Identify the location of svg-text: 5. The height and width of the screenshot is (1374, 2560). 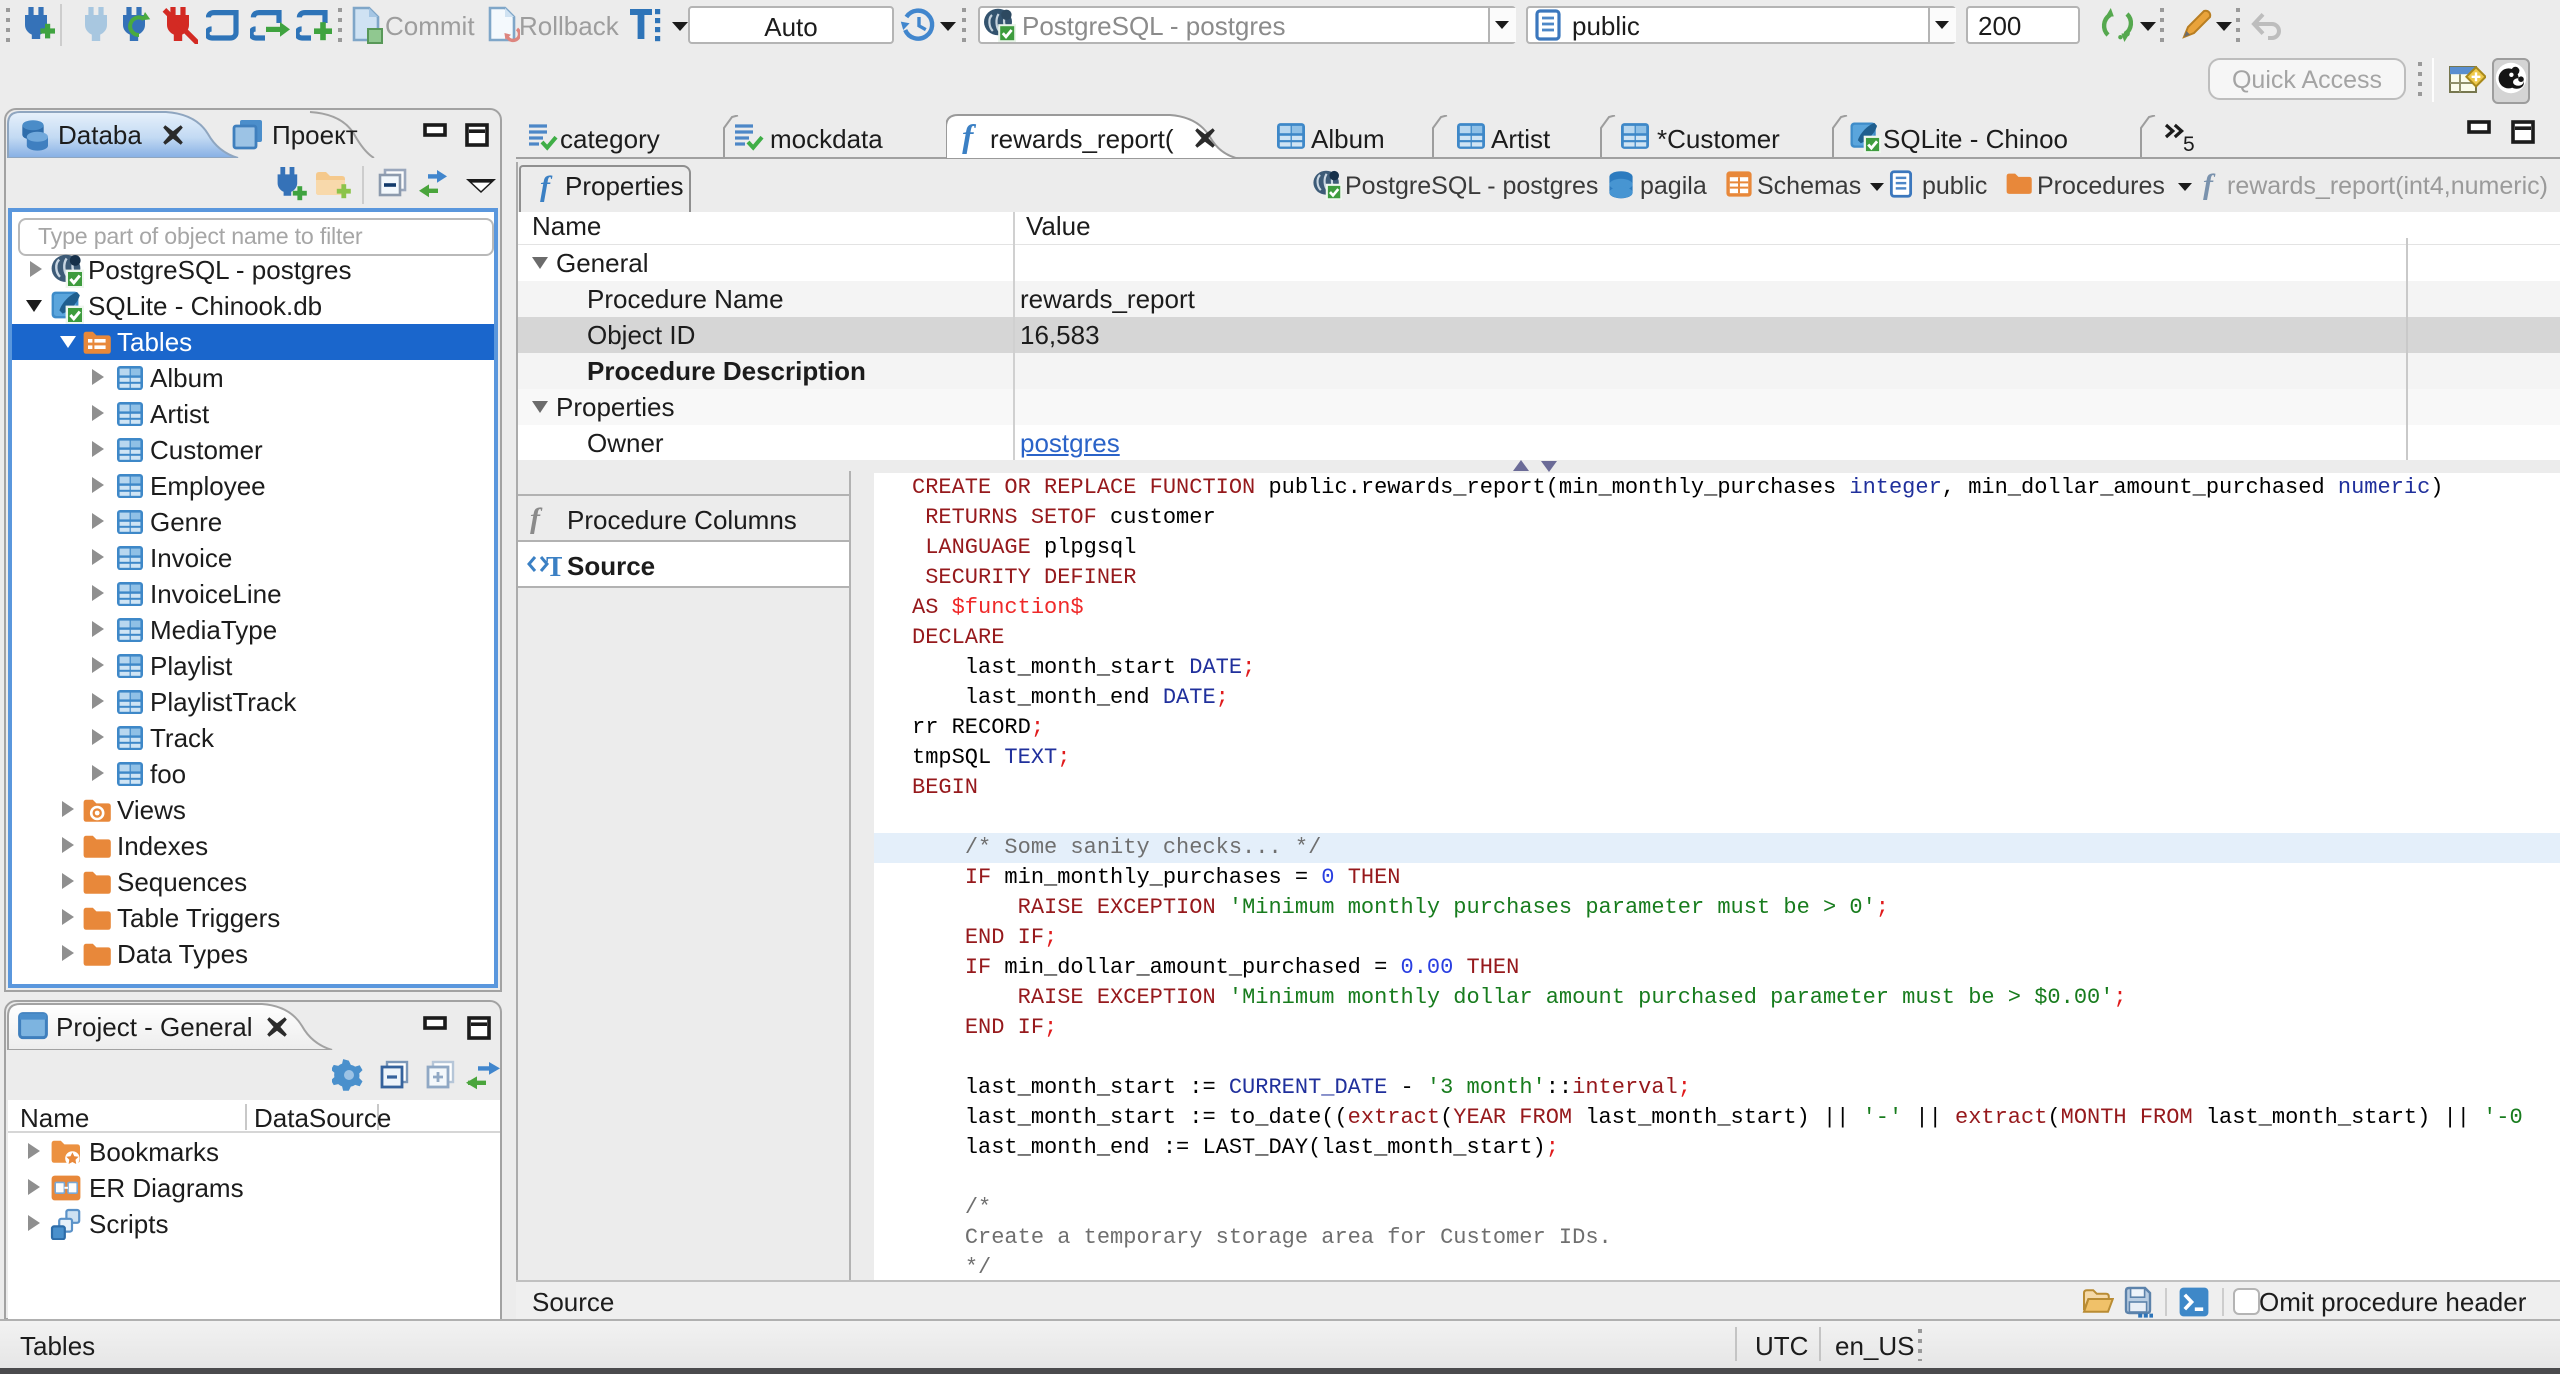
(2189, 143).